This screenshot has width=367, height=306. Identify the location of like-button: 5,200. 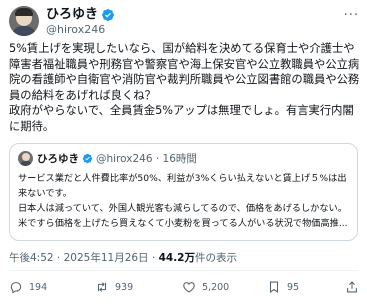
(205, 287).